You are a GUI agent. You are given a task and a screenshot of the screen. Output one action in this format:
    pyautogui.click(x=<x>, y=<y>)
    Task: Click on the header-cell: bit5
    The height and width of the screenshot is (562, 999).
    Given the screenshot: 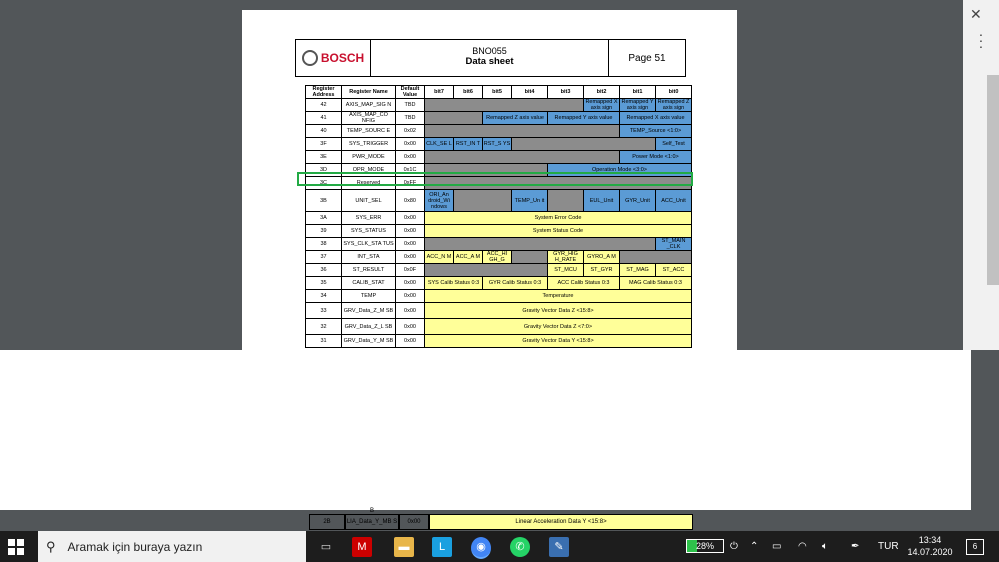 What is the action you would take?
    pyautogui.click(x=497, y=92)
    